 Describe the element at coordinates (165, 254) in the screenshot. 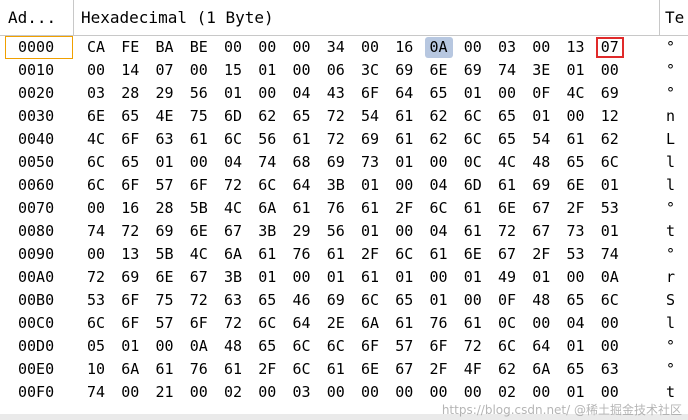

I see `hex-byte: 5B` at that location.